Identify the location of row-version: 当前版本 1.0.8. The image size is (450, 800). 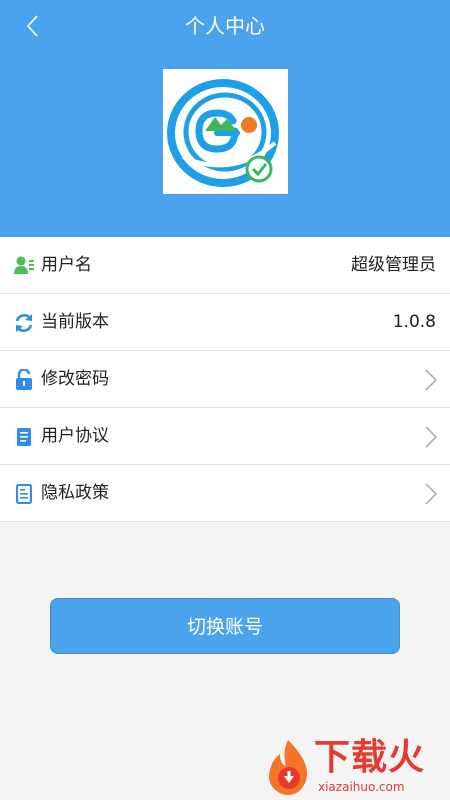
(225, 322).